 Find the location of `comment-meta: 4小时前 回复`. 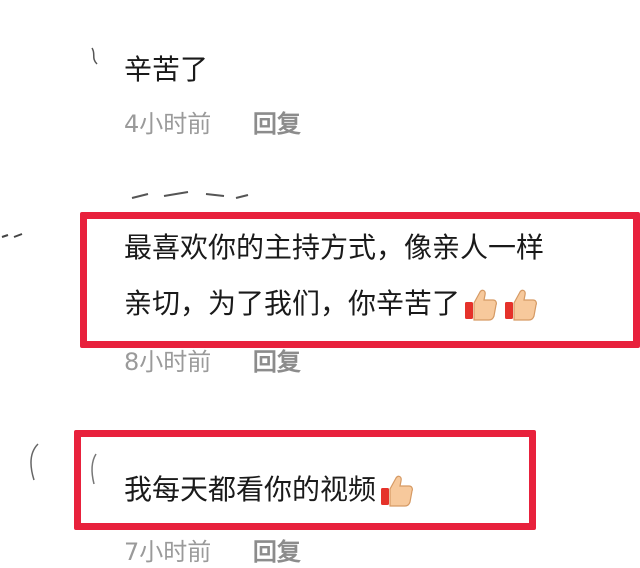

comment-meta: 4小时前 回复 is located at coordinates (212, 124).